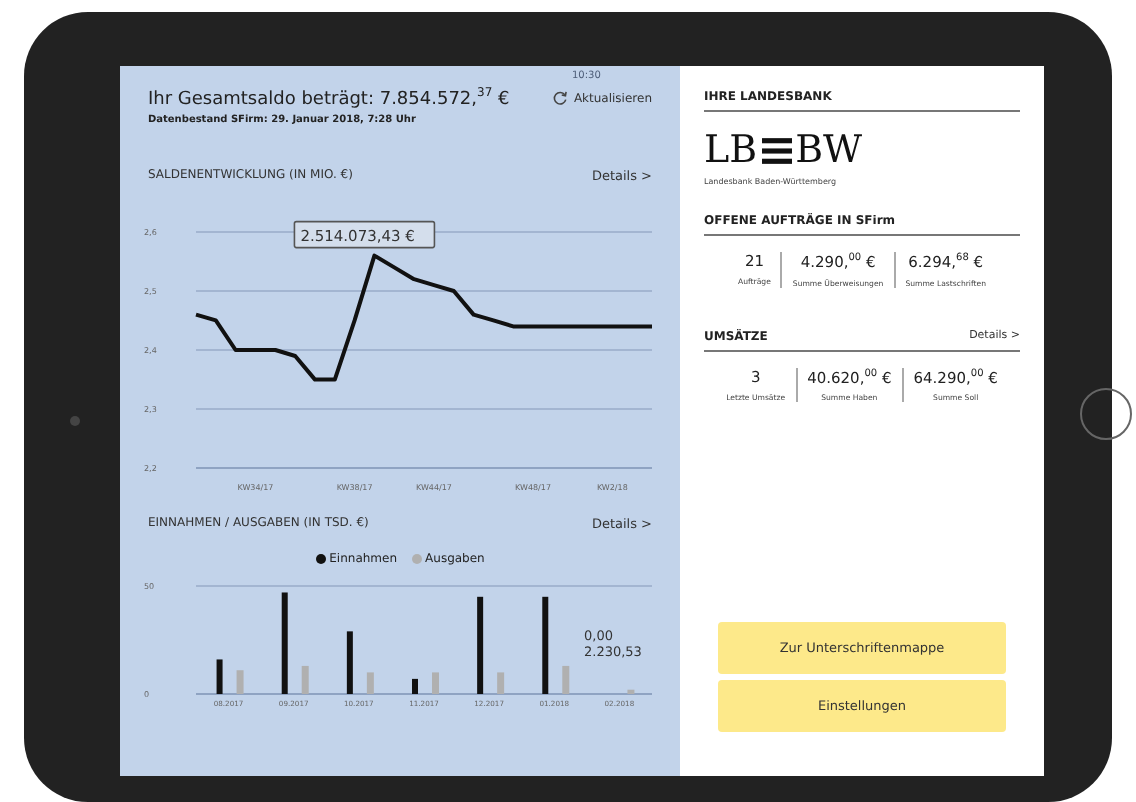 Image resolution: width=1136 pixels, height=802 pixels. What do you see at coordinates (776, 151) in the screenshot?
I see `logo-bars-icon` at bounding box center [776, 151].